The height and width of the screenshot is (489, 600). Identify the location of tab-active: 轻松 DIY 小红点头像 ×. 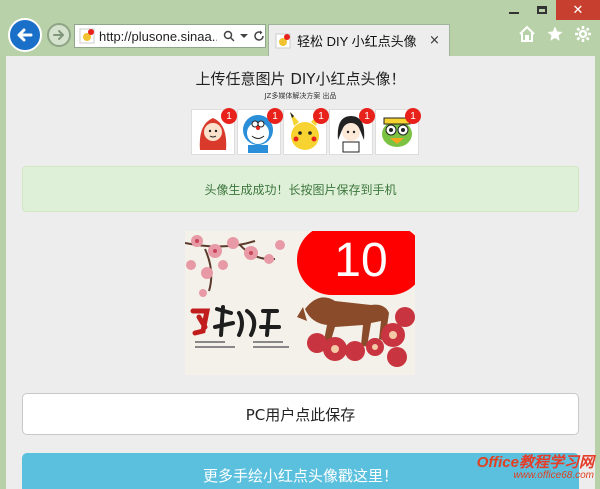
(359, 40).